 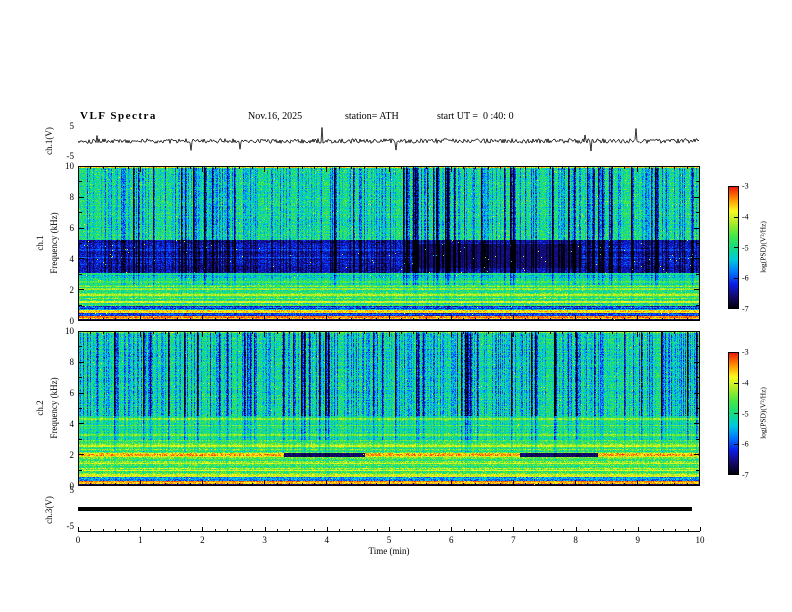 What do you see at coordinates (700, 540) in the screenshot?
I see `time-tick-label: 10` at bounding box center [700, 540].